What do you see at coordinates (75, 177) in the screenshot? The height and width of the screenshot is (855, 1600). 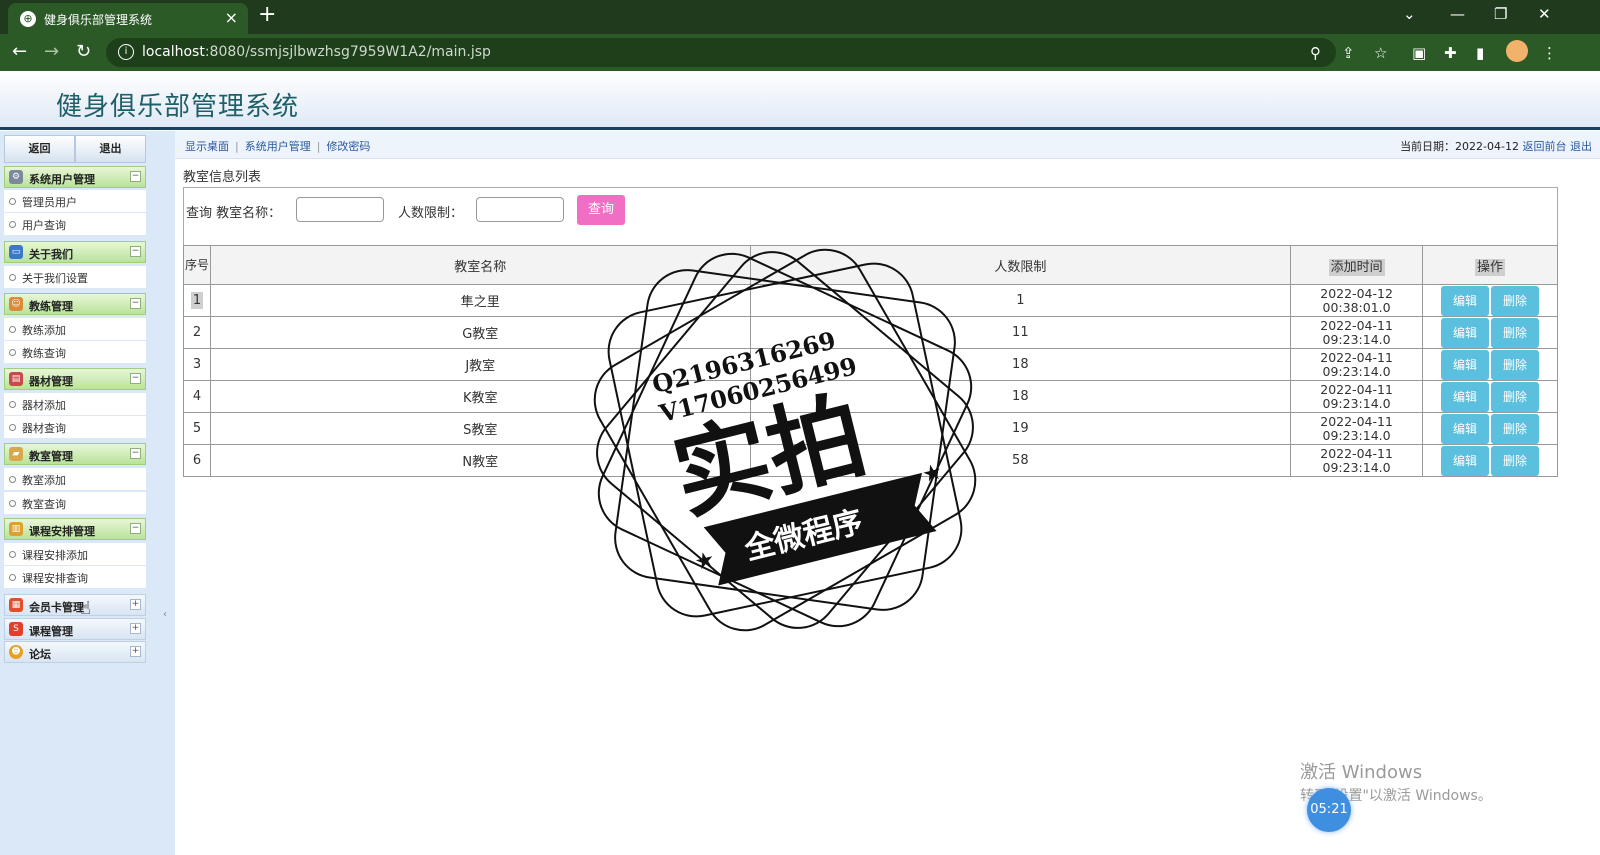 I see `menu-group-system-users: ⚙ 系统用户管理 −` at bounding box center [75, 177].